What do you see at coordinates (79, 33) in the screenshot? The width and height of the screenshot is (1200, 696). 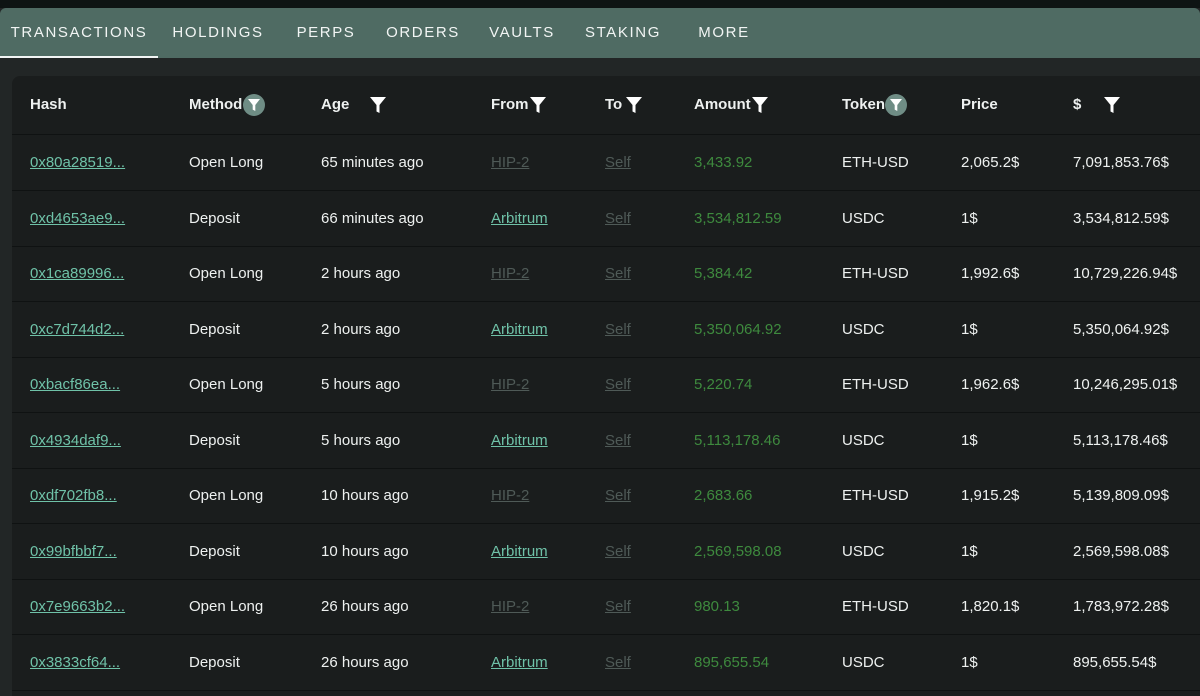 I see `tab-transactions: TRANSACTIONS` at bounding box center [79, 33].